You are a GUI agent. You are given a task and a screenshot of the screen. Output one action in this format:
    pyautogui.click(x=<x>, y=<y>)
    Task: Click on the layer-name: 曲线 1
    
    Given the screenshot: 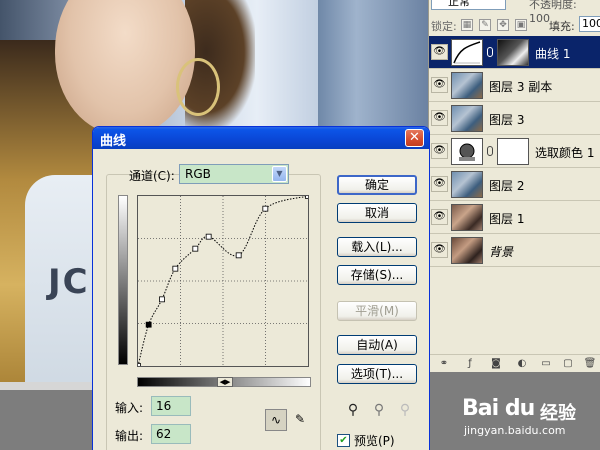 What is the action you would take?
    pyautogui.click(x=553, y=54)
    